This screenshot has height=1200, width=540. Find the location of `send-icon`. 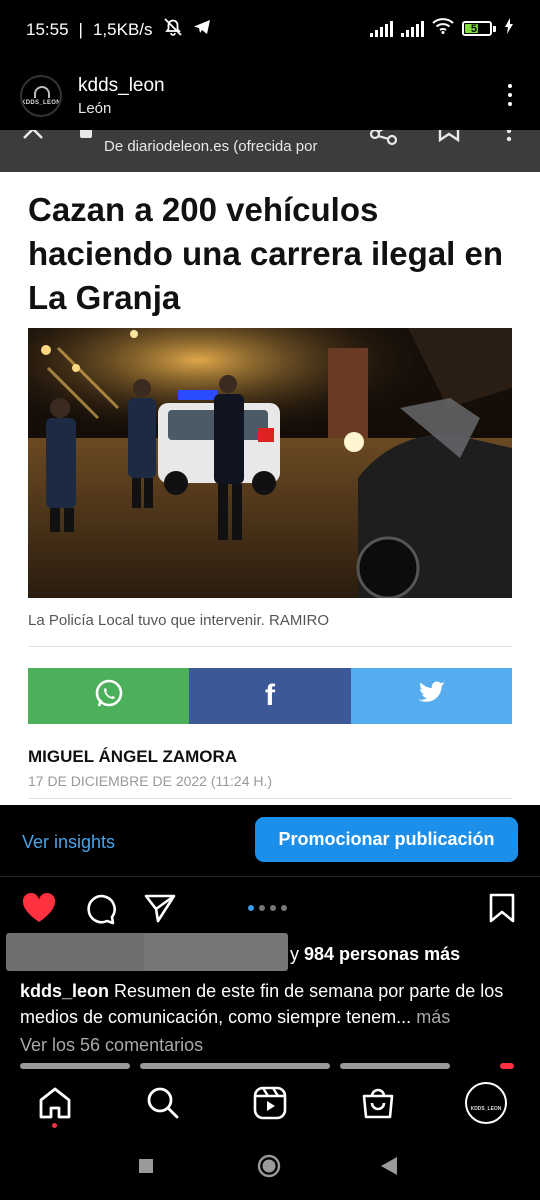

send-icon is located at coordinates (160, 910).